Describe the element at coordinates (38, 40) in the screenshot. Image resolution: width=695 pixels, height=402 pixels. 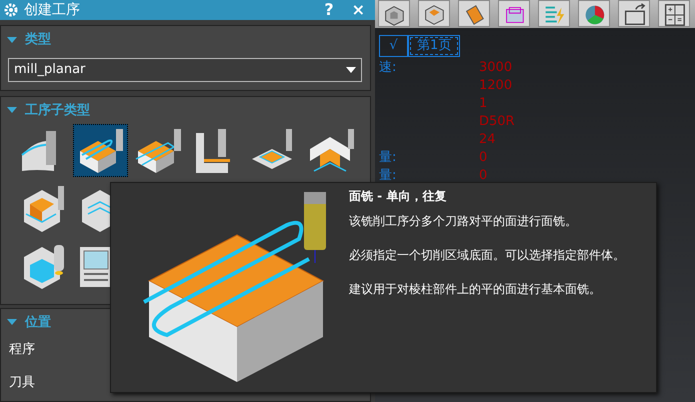
I see `section-header: 类型` at that location.